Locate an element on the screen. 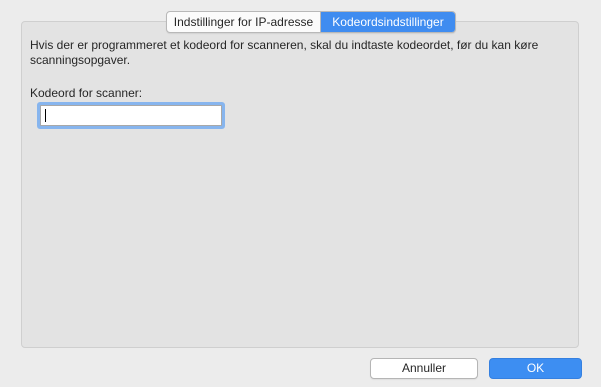 This screenshot has width=601, height=387. tab-password-settings: Kodeordsindstillinger is located at coordinates (388, 22).